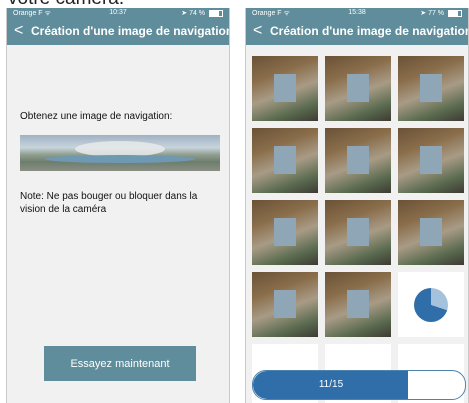  Describe the element at coordinates (234, 4) in the screenshot. I see `cropped-caption: votre caméra.` at that location.